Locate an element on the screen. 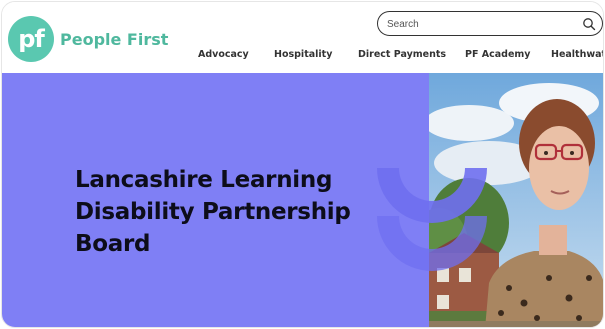  nav-item-healthwatch: Healthwatch is located at coordinates (577, 54).